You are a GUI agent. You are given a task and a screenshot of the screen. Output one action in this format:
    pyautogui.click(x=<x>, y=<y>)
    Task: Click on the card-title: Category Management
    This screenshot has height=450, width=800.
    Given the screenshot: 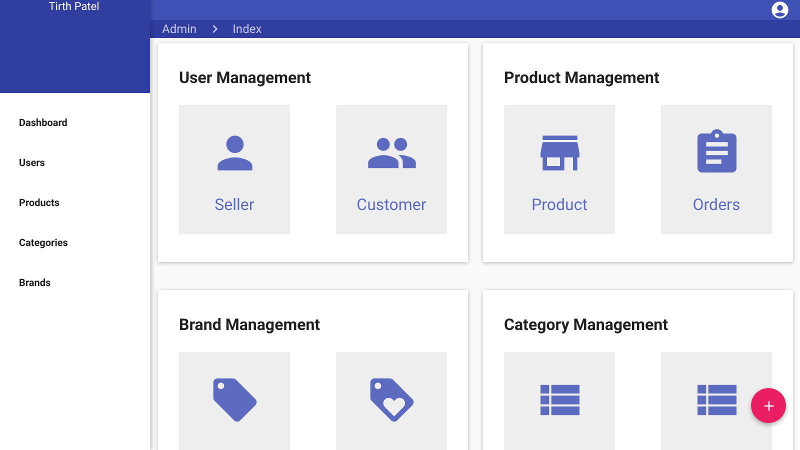 What is the action you would take?
    pyautogui.click(x=587, y=325)
    